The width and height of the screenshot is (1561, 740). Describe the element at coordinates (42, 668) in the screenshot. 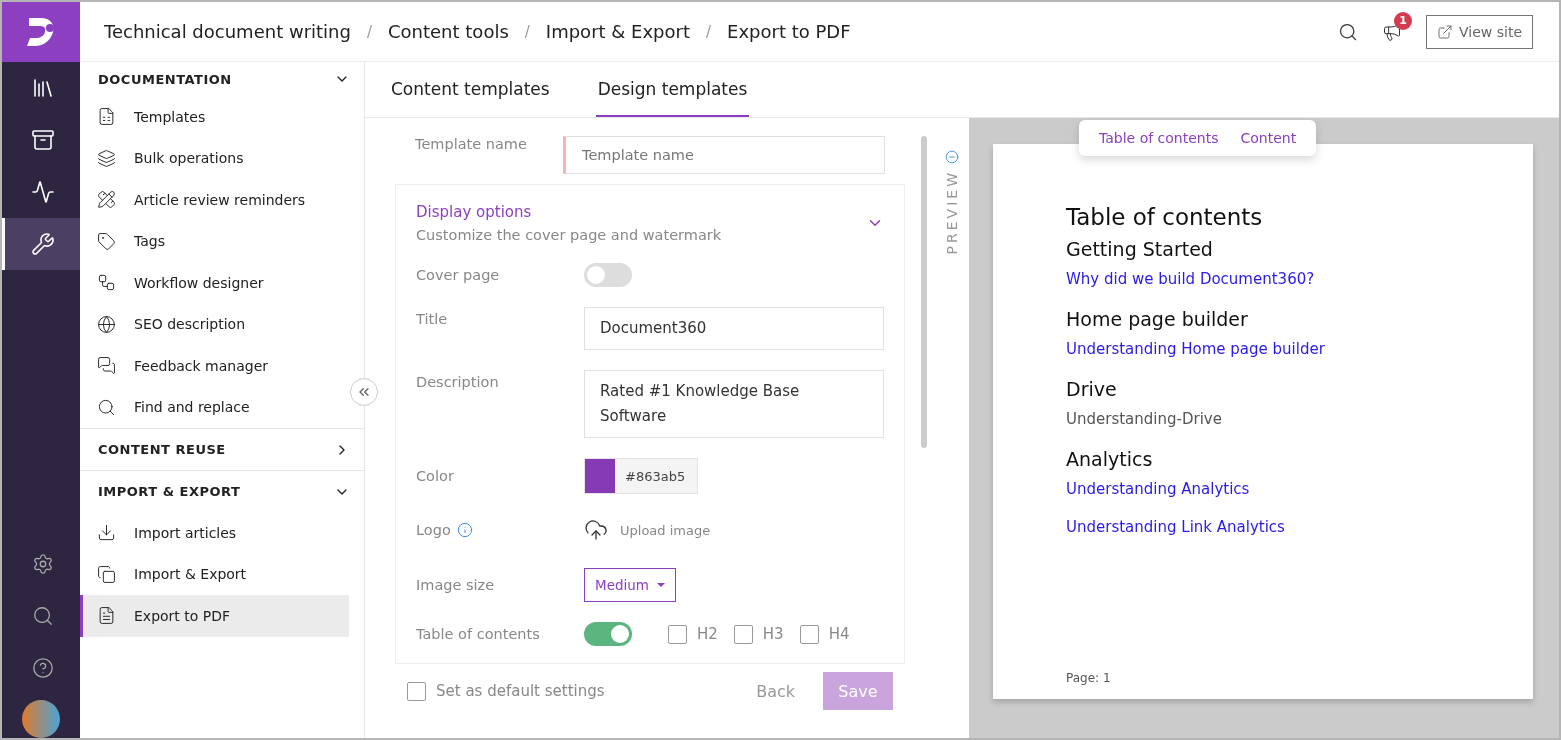

I see `help-icon` at that location.